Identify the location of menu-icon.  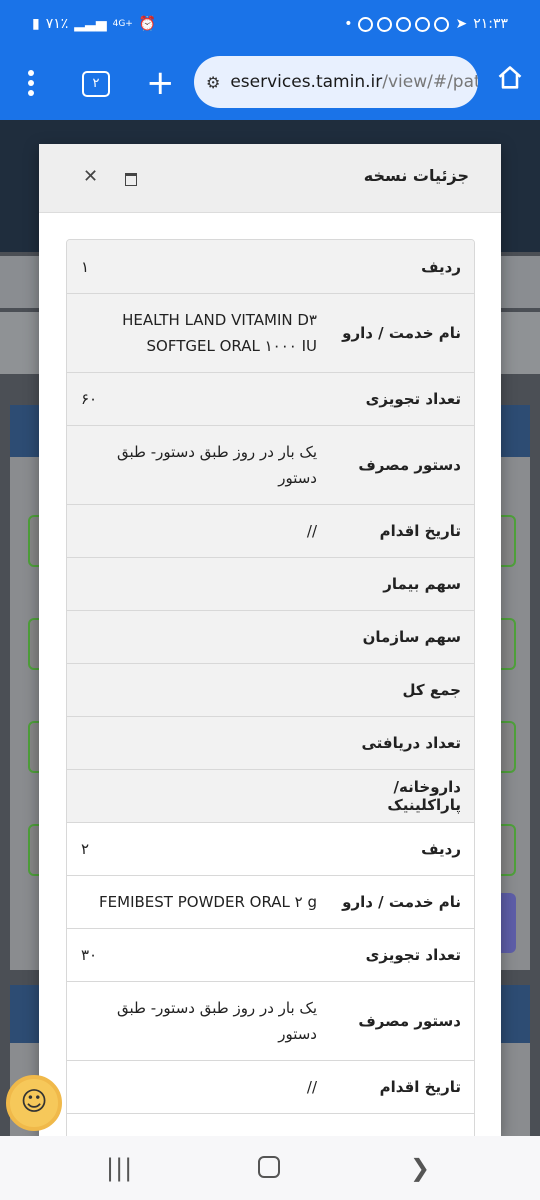
(32, 85).